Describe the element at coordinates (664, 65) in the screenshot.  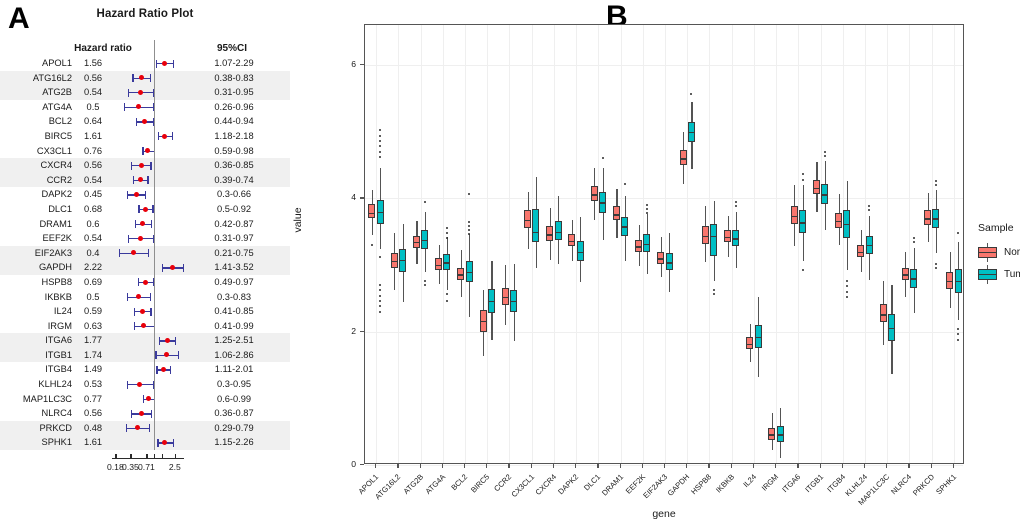
I see `boxplot-gridline-h` at that location.